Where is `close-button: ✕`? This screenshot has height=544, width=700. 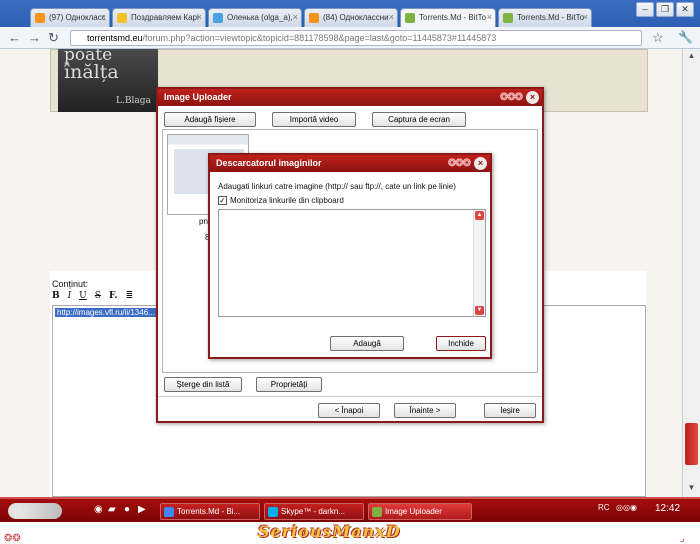 close-button: ✕ is located at coordinates (685, 9).